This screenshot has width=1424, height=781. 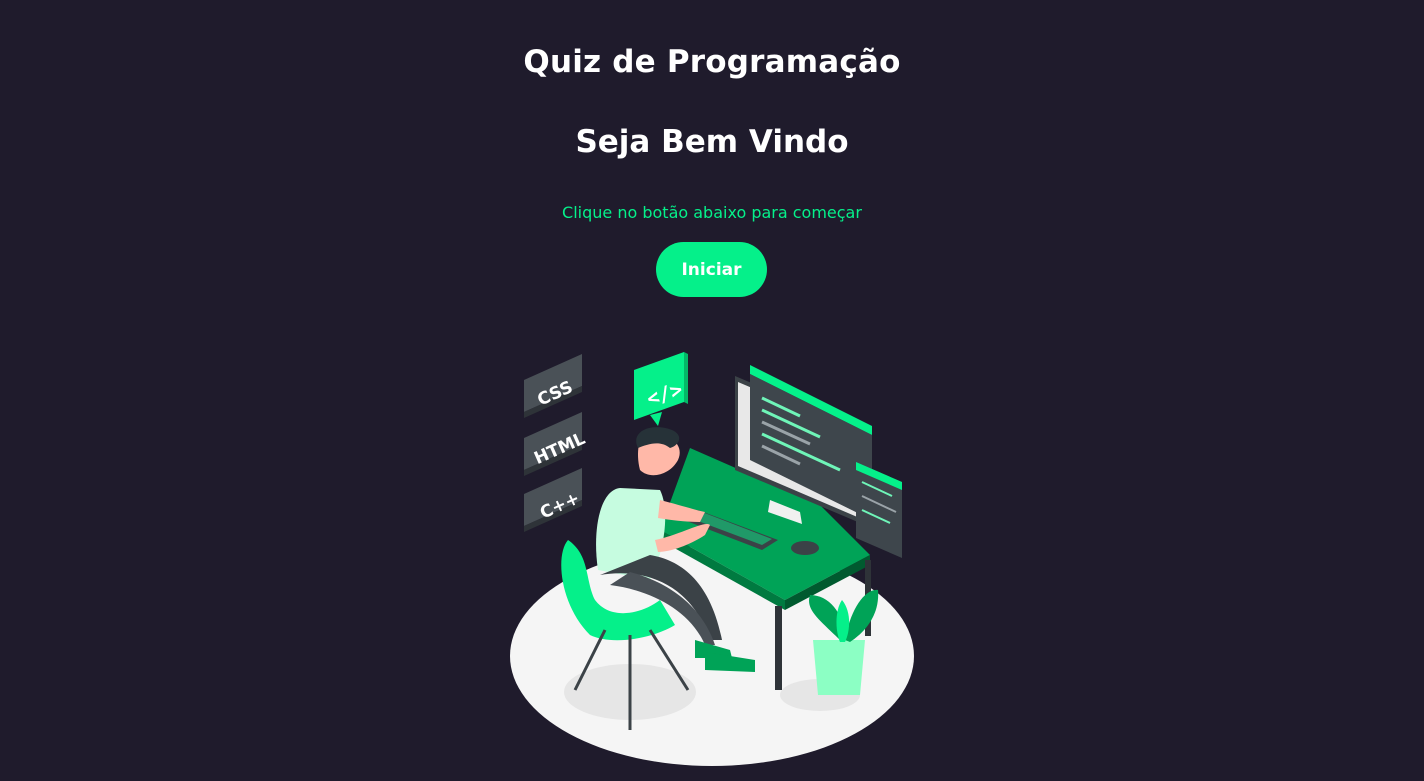 What do you see at coordinates (553, 500) in the screenshot?
I see `cpp-tag-icon: C++` at bounding box center [553, 500].